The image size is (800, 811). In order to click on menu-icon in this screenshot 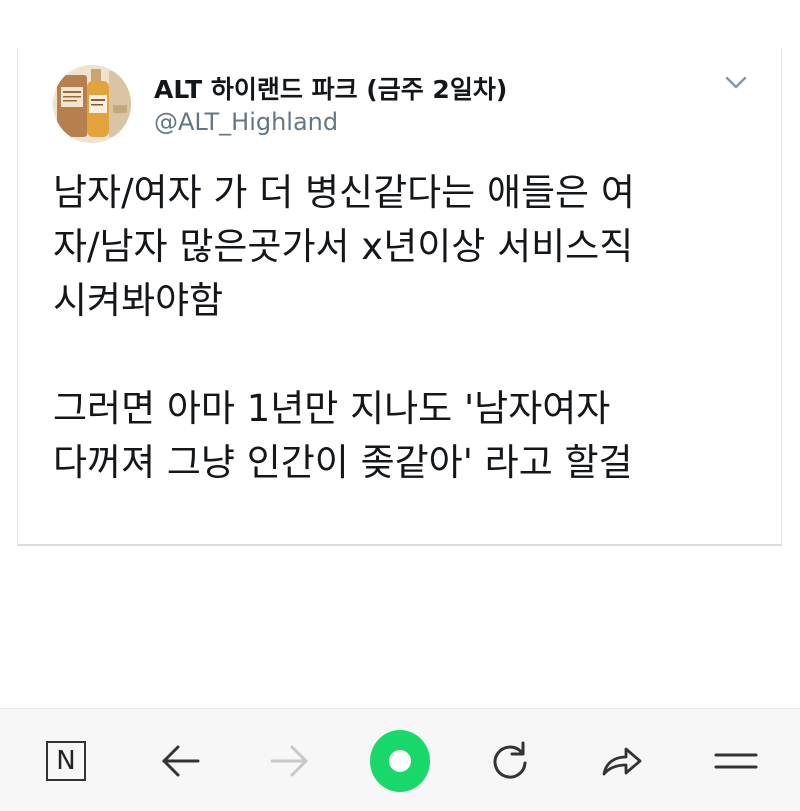, I will do `click(736, 761)`.